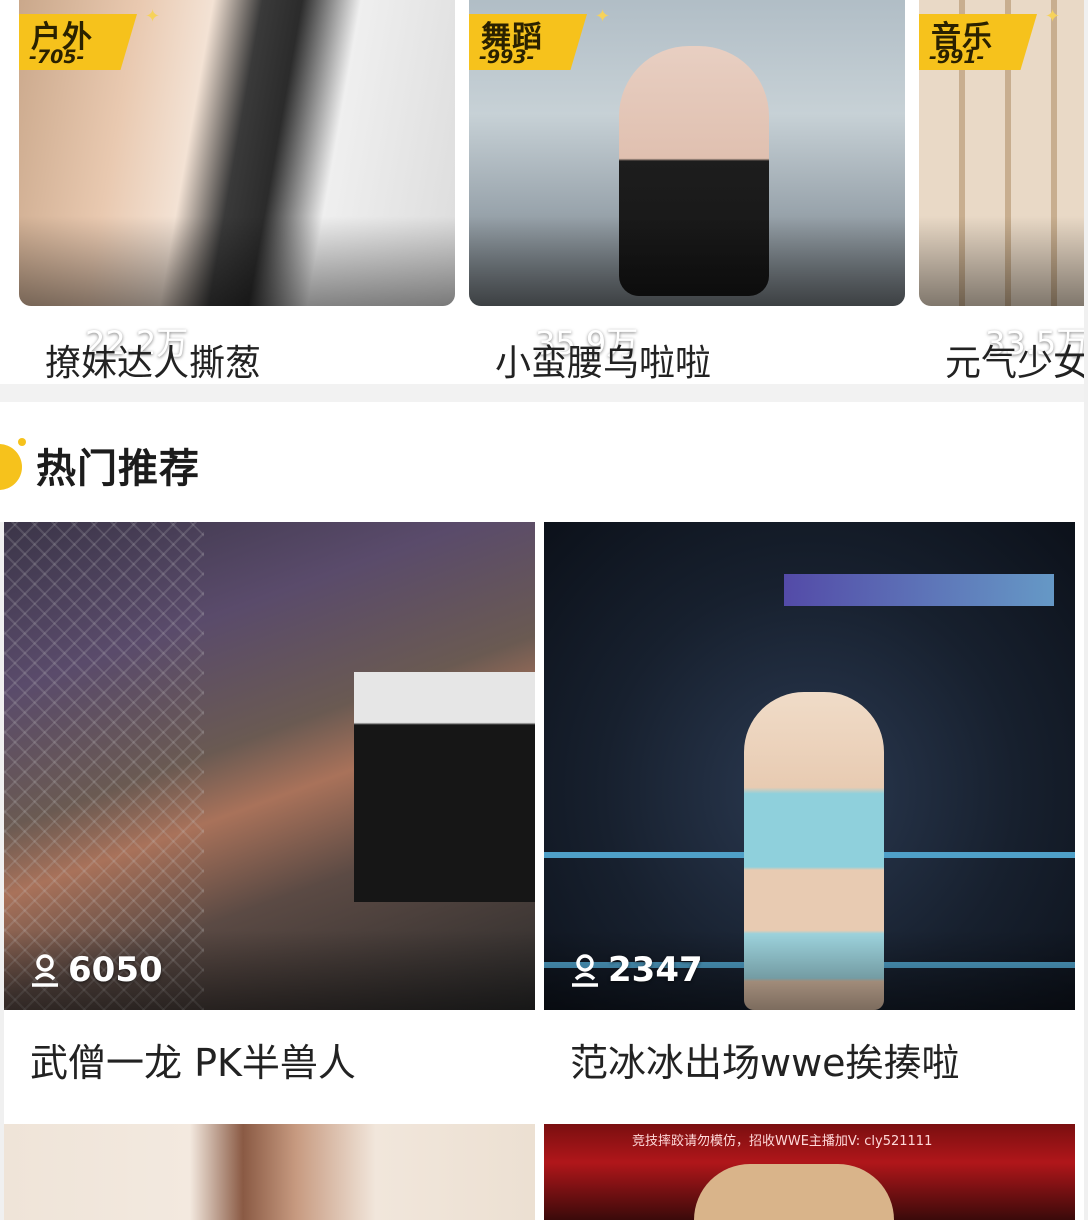  I want to click on viewer-count-value: 6050, so click(115, 970).